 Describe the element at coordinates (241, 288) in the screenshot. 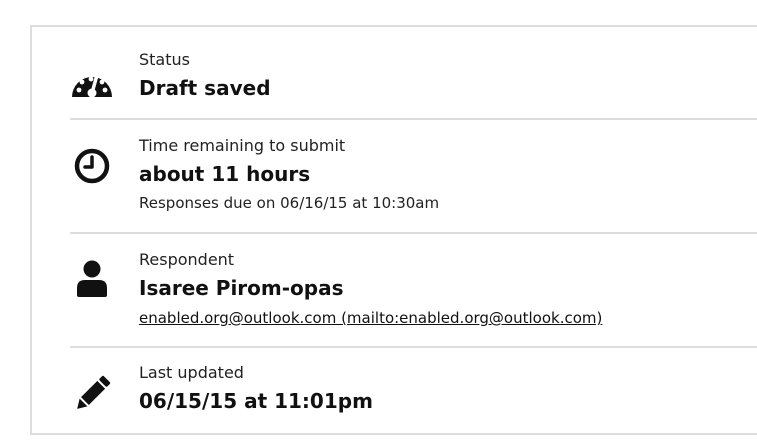

I see `respondent-name: Isaree Pirom-opas` at that location.